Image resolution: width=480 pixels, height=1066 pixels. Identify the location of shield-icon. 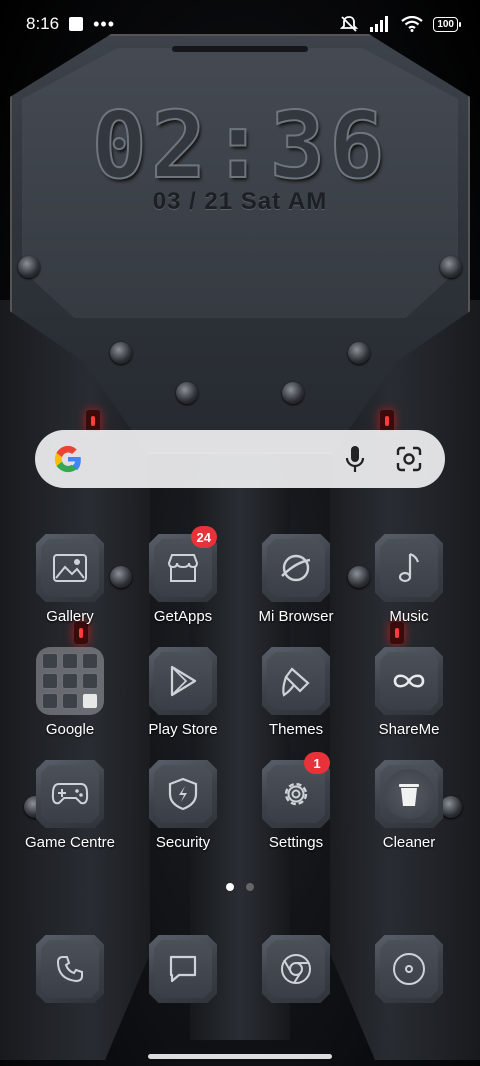
(183, 794).